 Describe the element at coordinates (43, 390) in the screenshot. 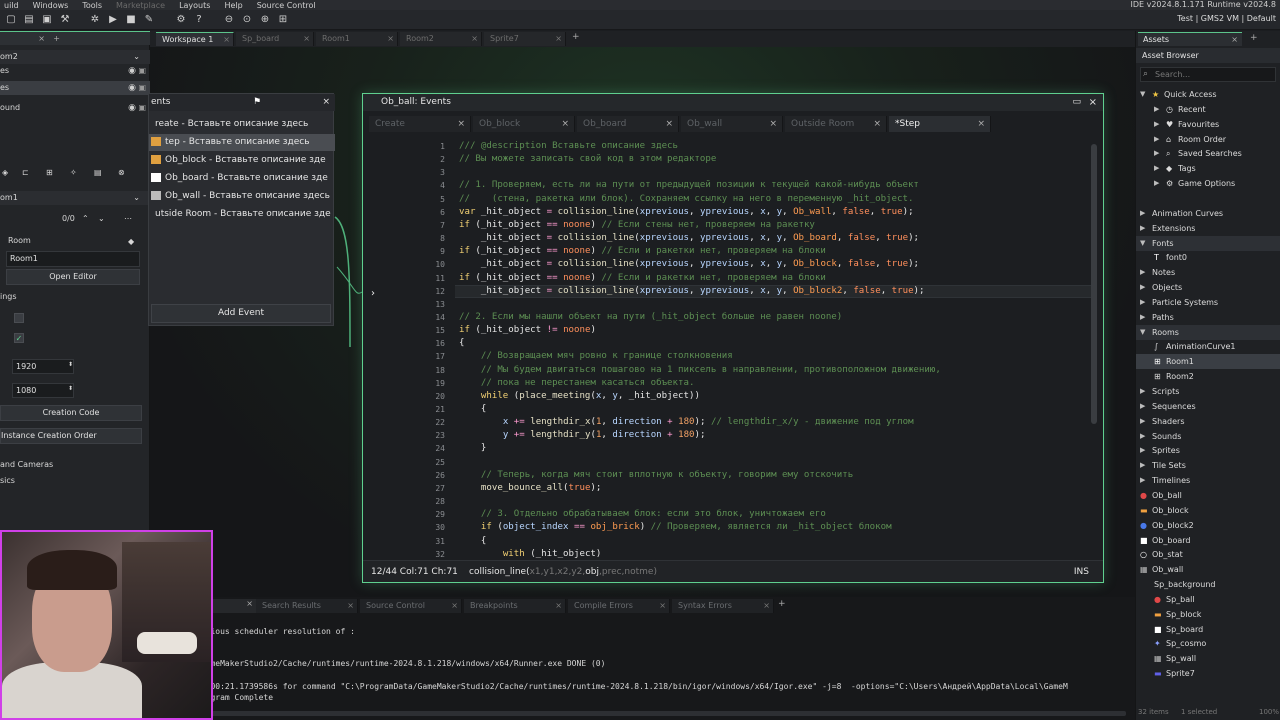

I see `room-height-field: 1080` at that location.